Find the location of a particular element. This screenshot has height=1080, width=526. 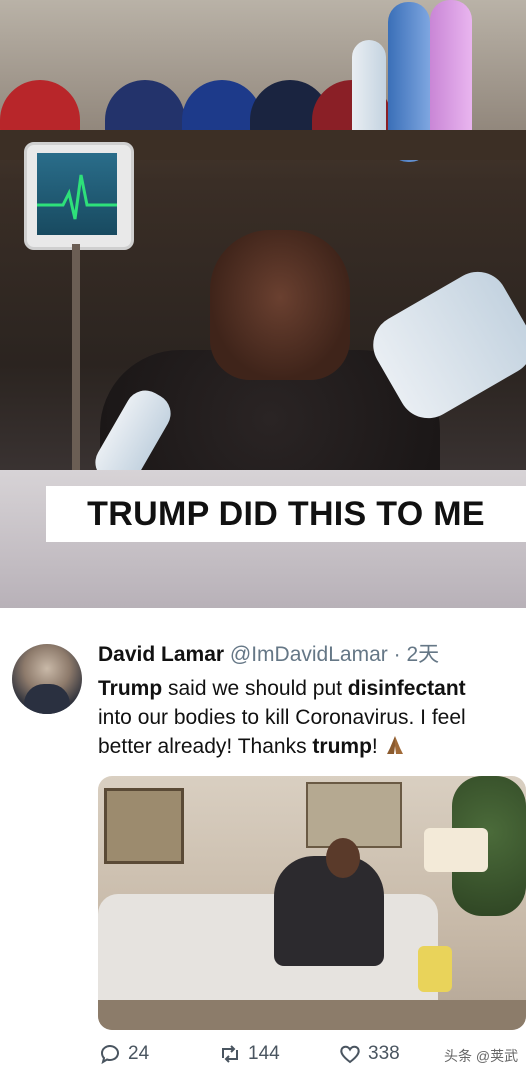

keyword-trump: Trump is located at coordinates (130, 688).